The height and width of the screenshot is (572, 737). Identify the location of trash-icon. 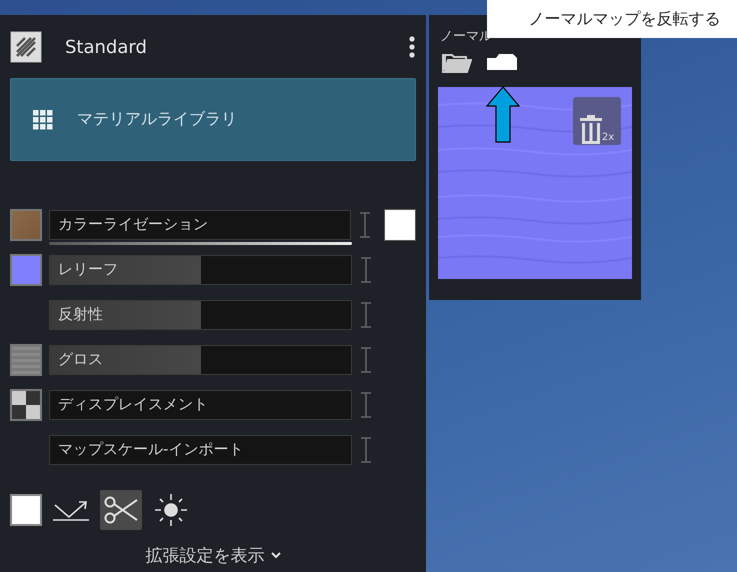
(591, 130).